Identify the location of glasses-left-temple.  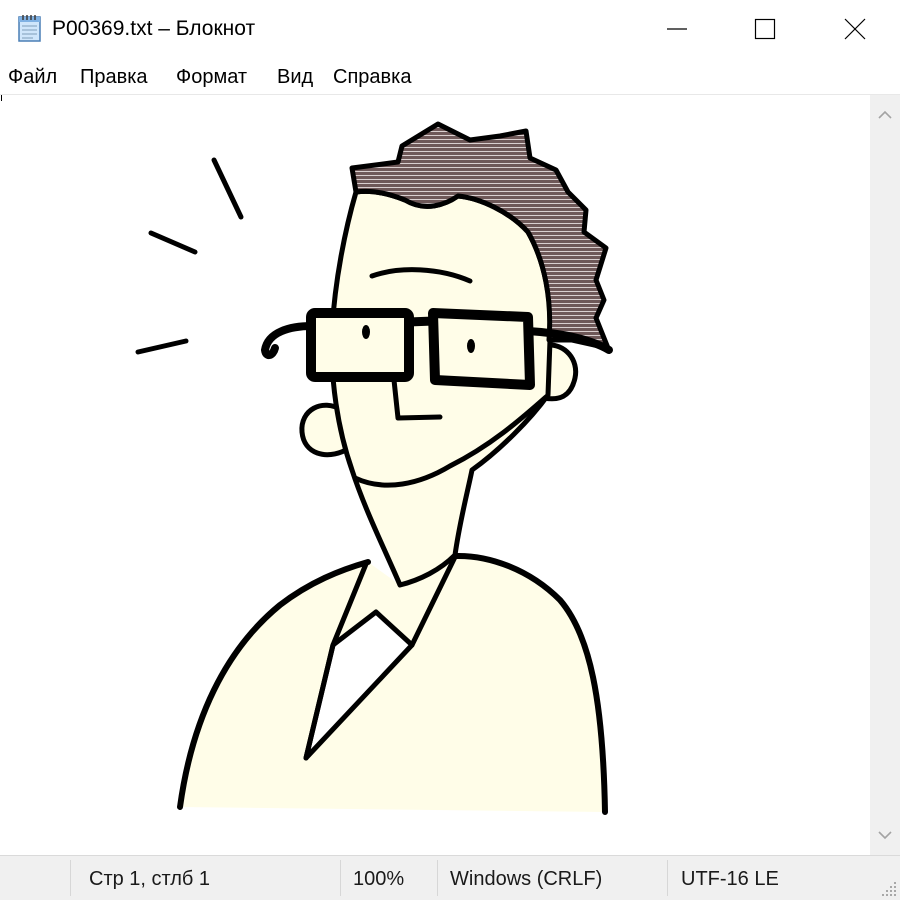
(288, 340).